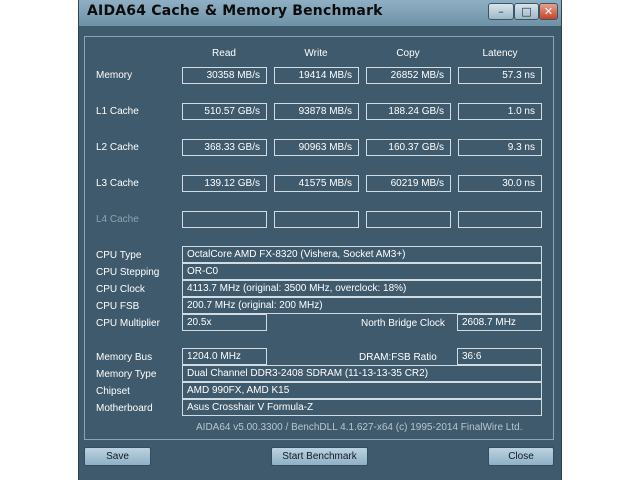 Image resolution: width=640 pixels, height=480 pixels. I want to click on start-benchmark-button: Start Benchmark, so click(319, 456).